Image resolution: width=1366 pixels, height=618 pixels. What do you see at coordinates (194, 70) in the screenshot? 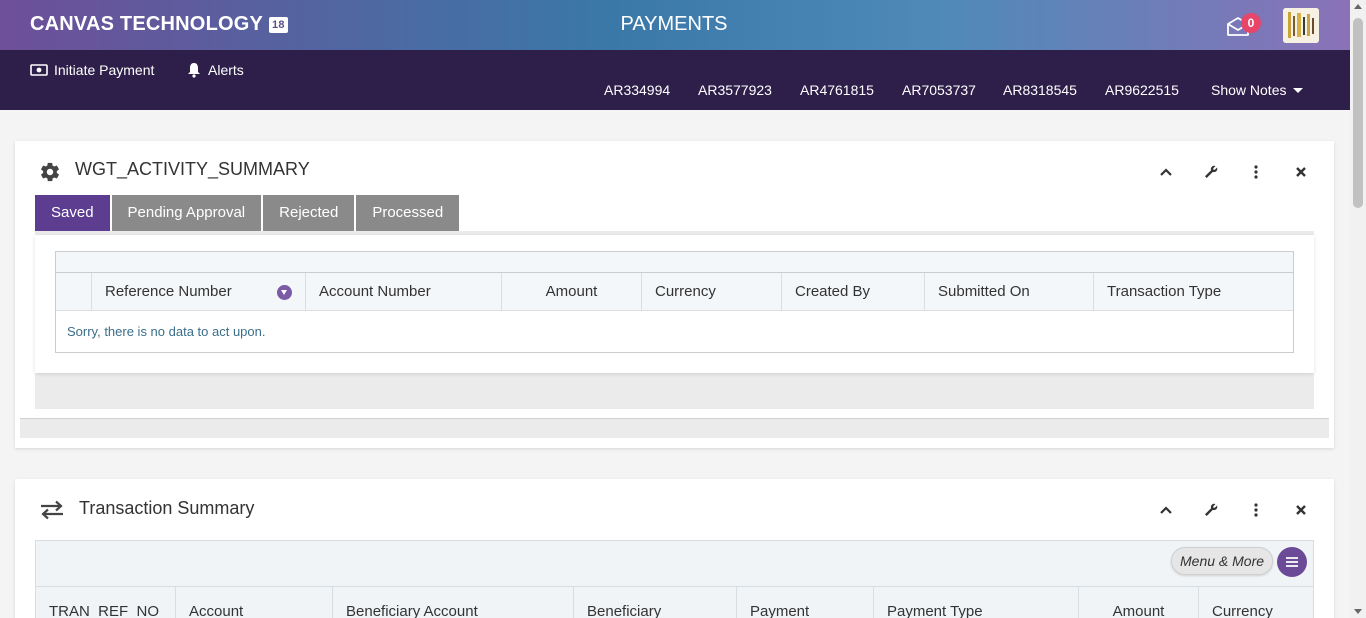
I see `bell-icon` at bounding box center [194, 70].